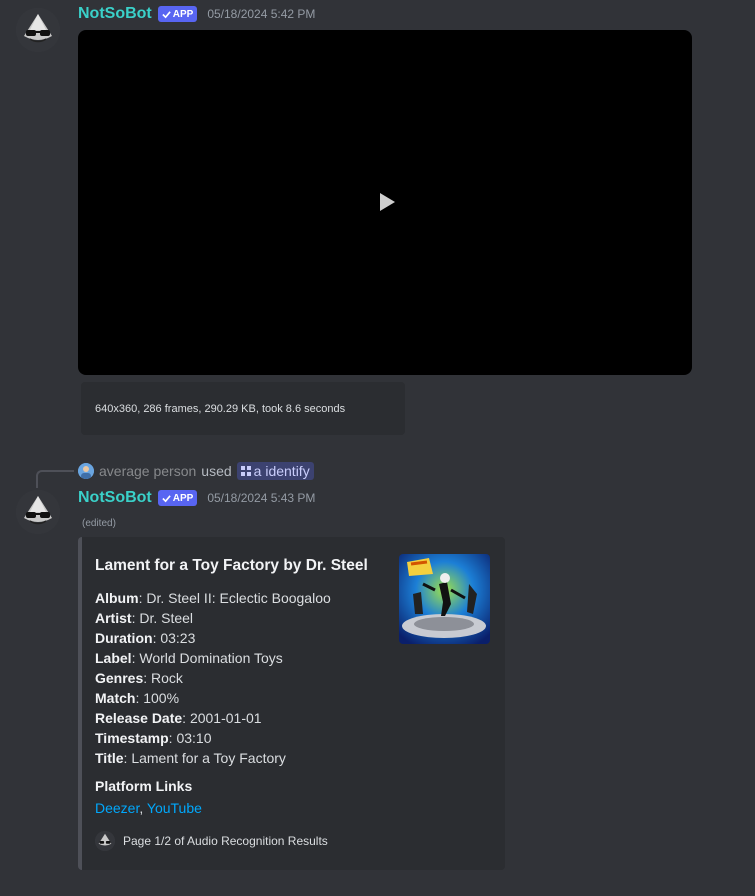 Image resolution: width=755 pixels, height=896 pixels. I want to click on youtube-link: YouTube, so click(174, 808).